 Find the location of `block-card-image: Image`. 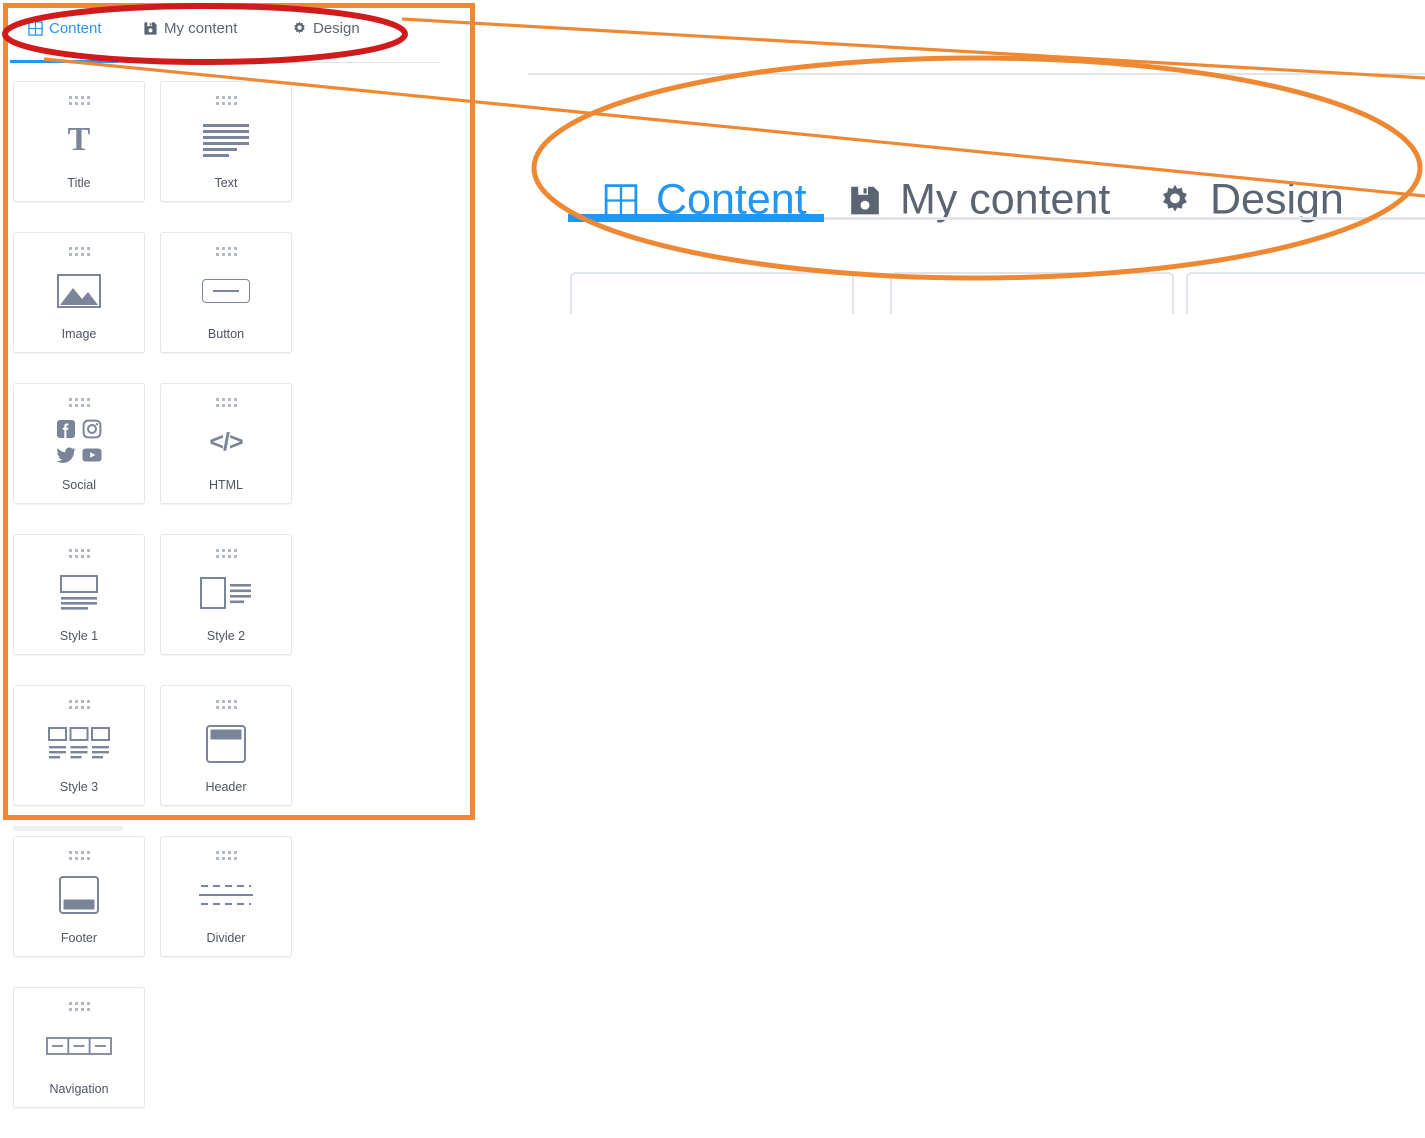

block-card-image: Image is located at coordinates (79, 292).